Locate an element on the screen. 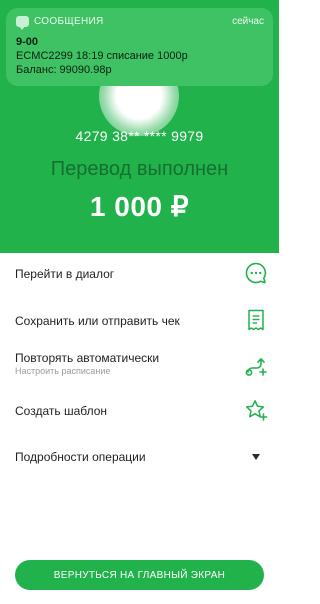  notification-line-2: Баланс: 99090.98р is located at coordinates (64, 70).